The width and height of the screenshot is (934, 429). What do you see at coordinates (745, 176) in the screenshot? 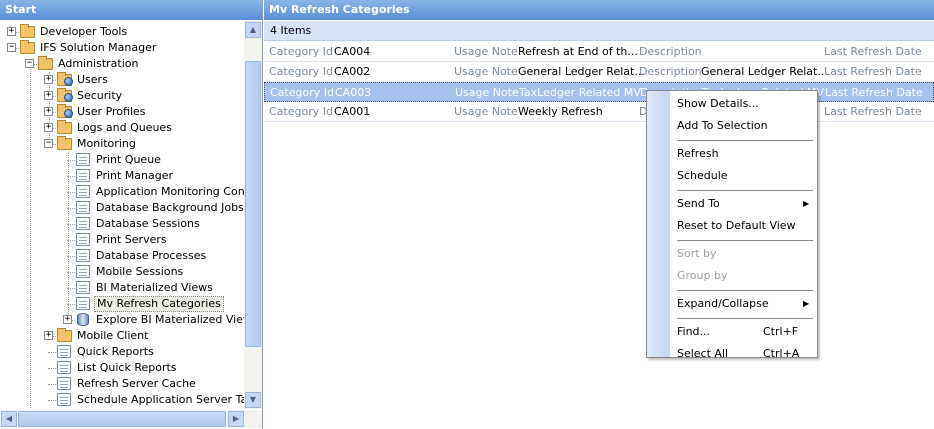
I see `menu-item-schedule: Schedule` at bounding box center [745, 176].